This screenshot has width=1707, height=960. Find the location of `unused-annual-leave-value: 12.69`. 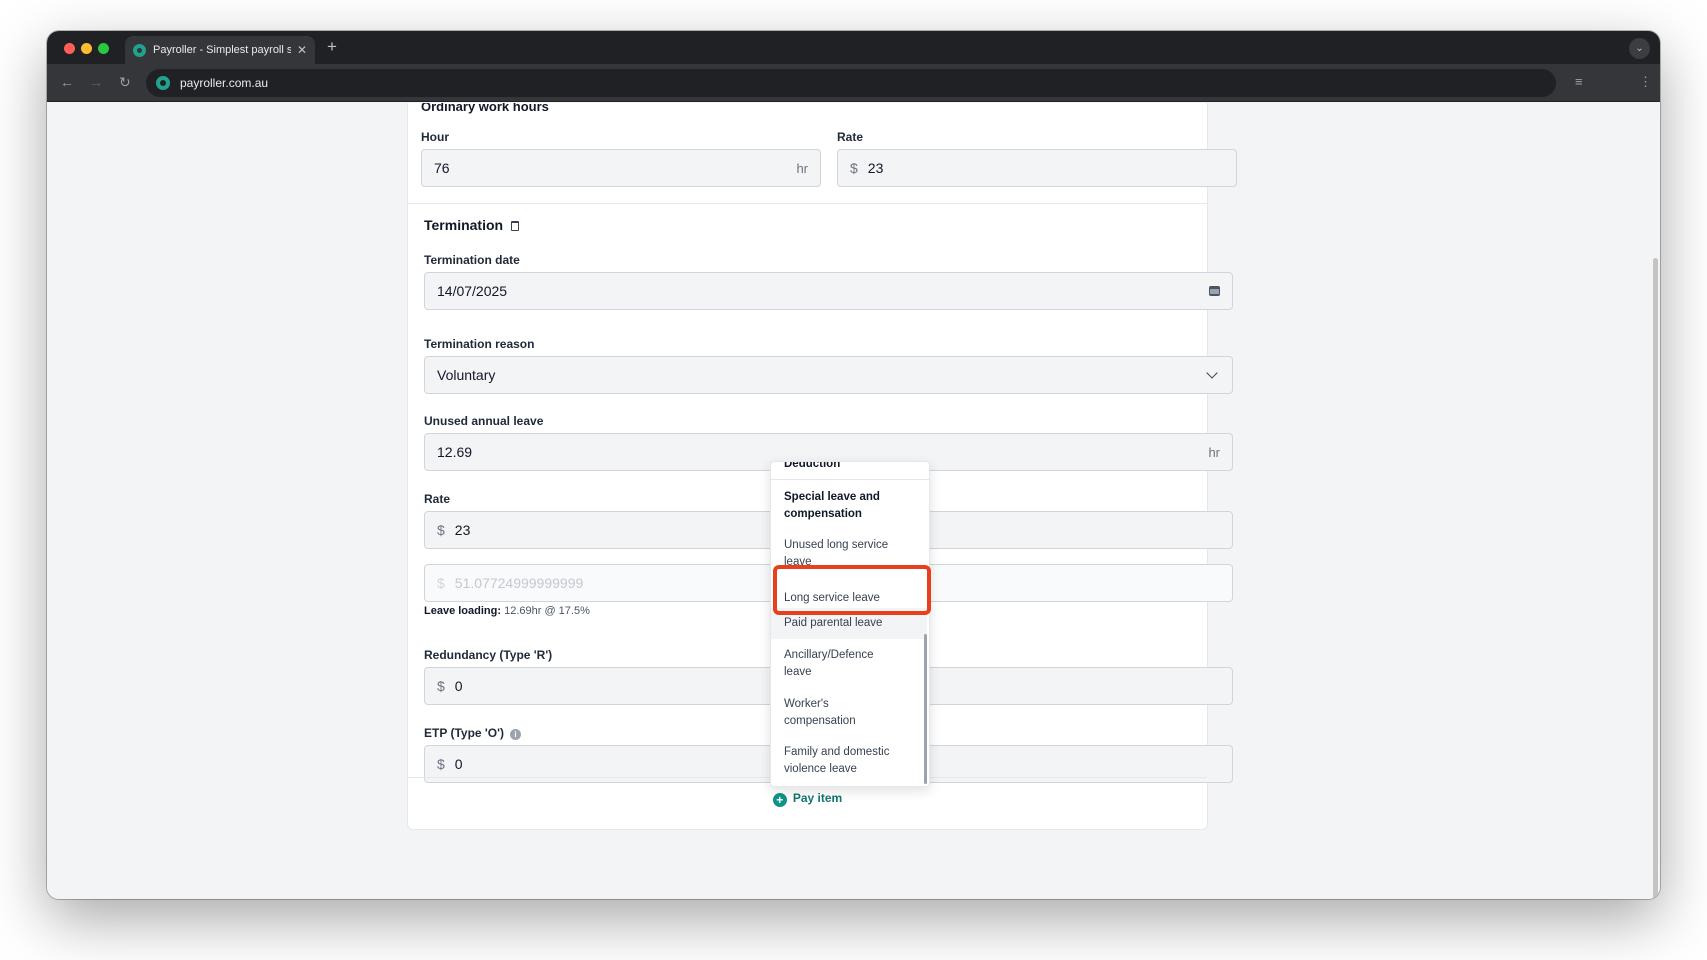

unused-annual-leave-value: 12.69 is located at coordinates (455, 452).